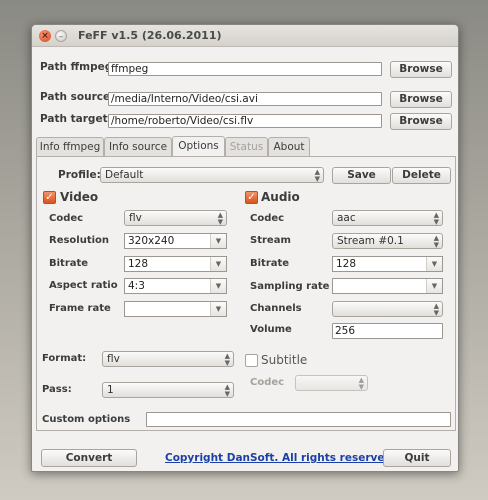  Describe the element at coordinates (417, 458) in the screenshot. I see `quit-button: Quit` at that location.